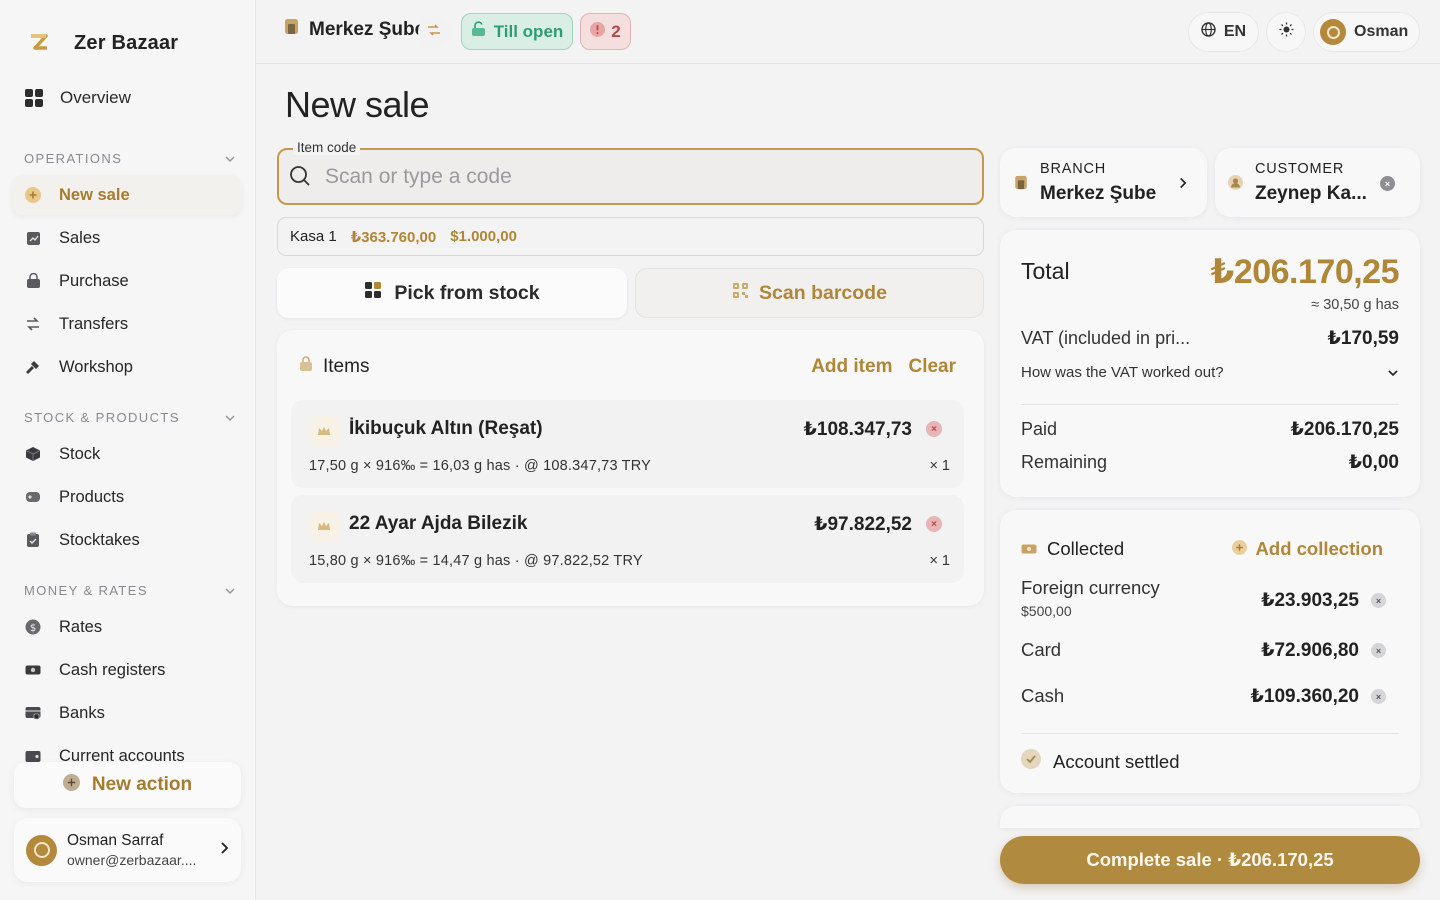 The image size is (1440, 900). Describe the element at coordinates (939, 561) in the screenshot. I see `item-quantity: × 1` at that location.